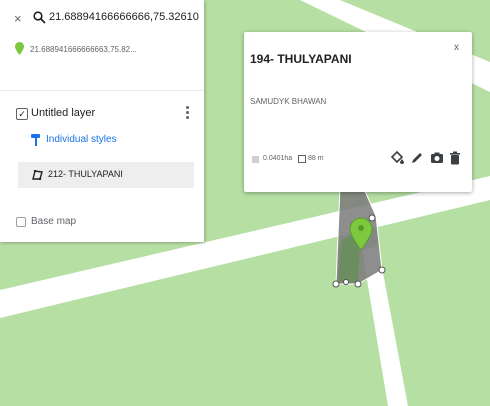 The width and height of the screenshot is (490, 406). Describe the element at coordinates (39, 17) in the screenshot. I see `search-icon` at that location.